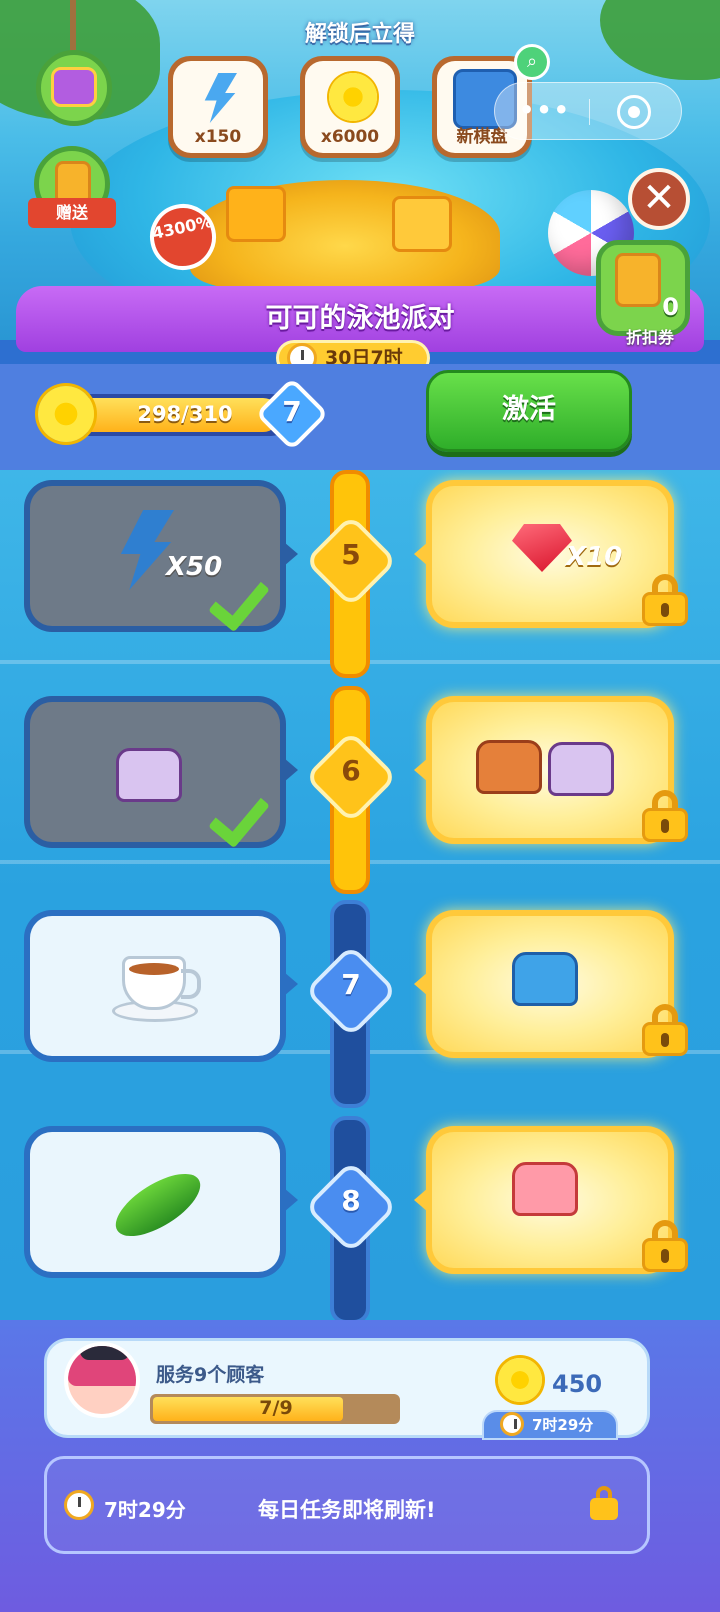 The width and height of the screenshot is (720, 1612). Describe the element at coordinates (360, 790) in the screenshot. I see `tier-row: 6` at that location.